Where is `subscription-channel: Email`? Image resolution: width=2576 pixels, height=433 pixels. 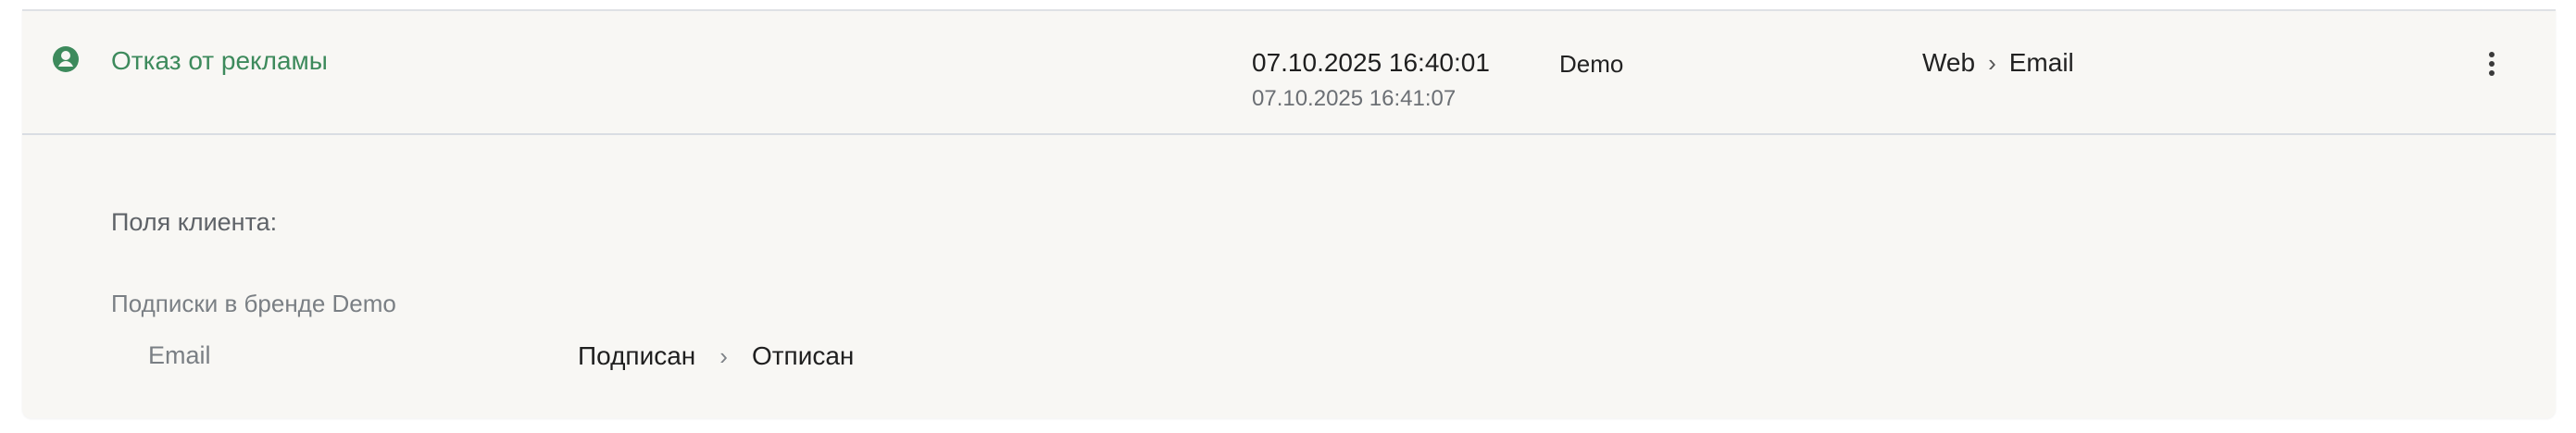 subscription-channel: Email is located at coordinates (179, 355).